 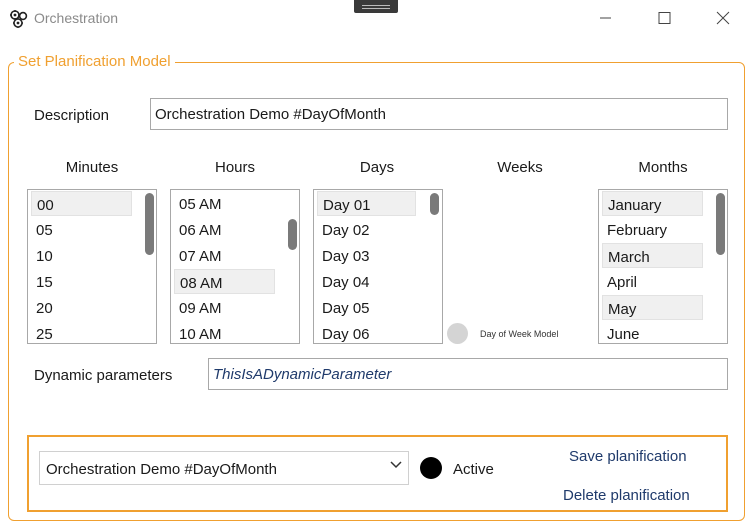 What do you see at coordinates (224, 468) in the screenshot?
I see `planification-select: Orchestration Demo #DayOfMonth` at bounding box center [224, 468].